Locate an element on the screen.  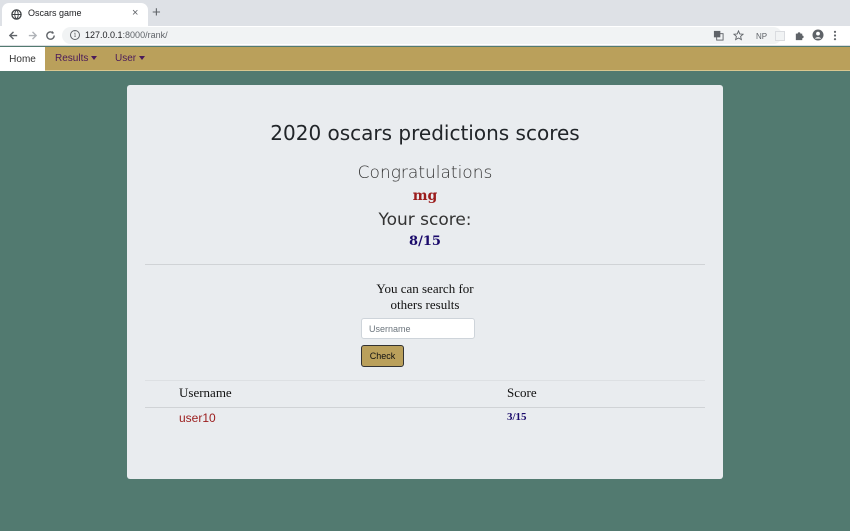
tab-title: Oscars game is located at coordinates (55, 13).